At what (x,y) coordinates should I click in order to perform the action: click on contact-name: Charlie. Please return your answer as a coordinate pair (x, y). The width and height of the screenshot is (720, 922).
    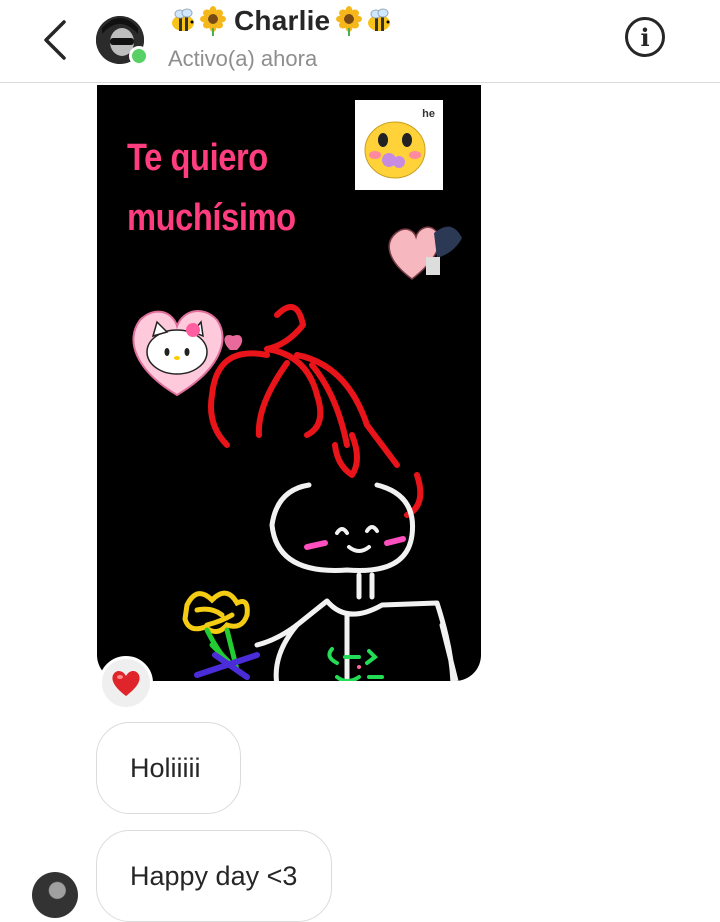
    Looking at the image, I should click on (282, 20).